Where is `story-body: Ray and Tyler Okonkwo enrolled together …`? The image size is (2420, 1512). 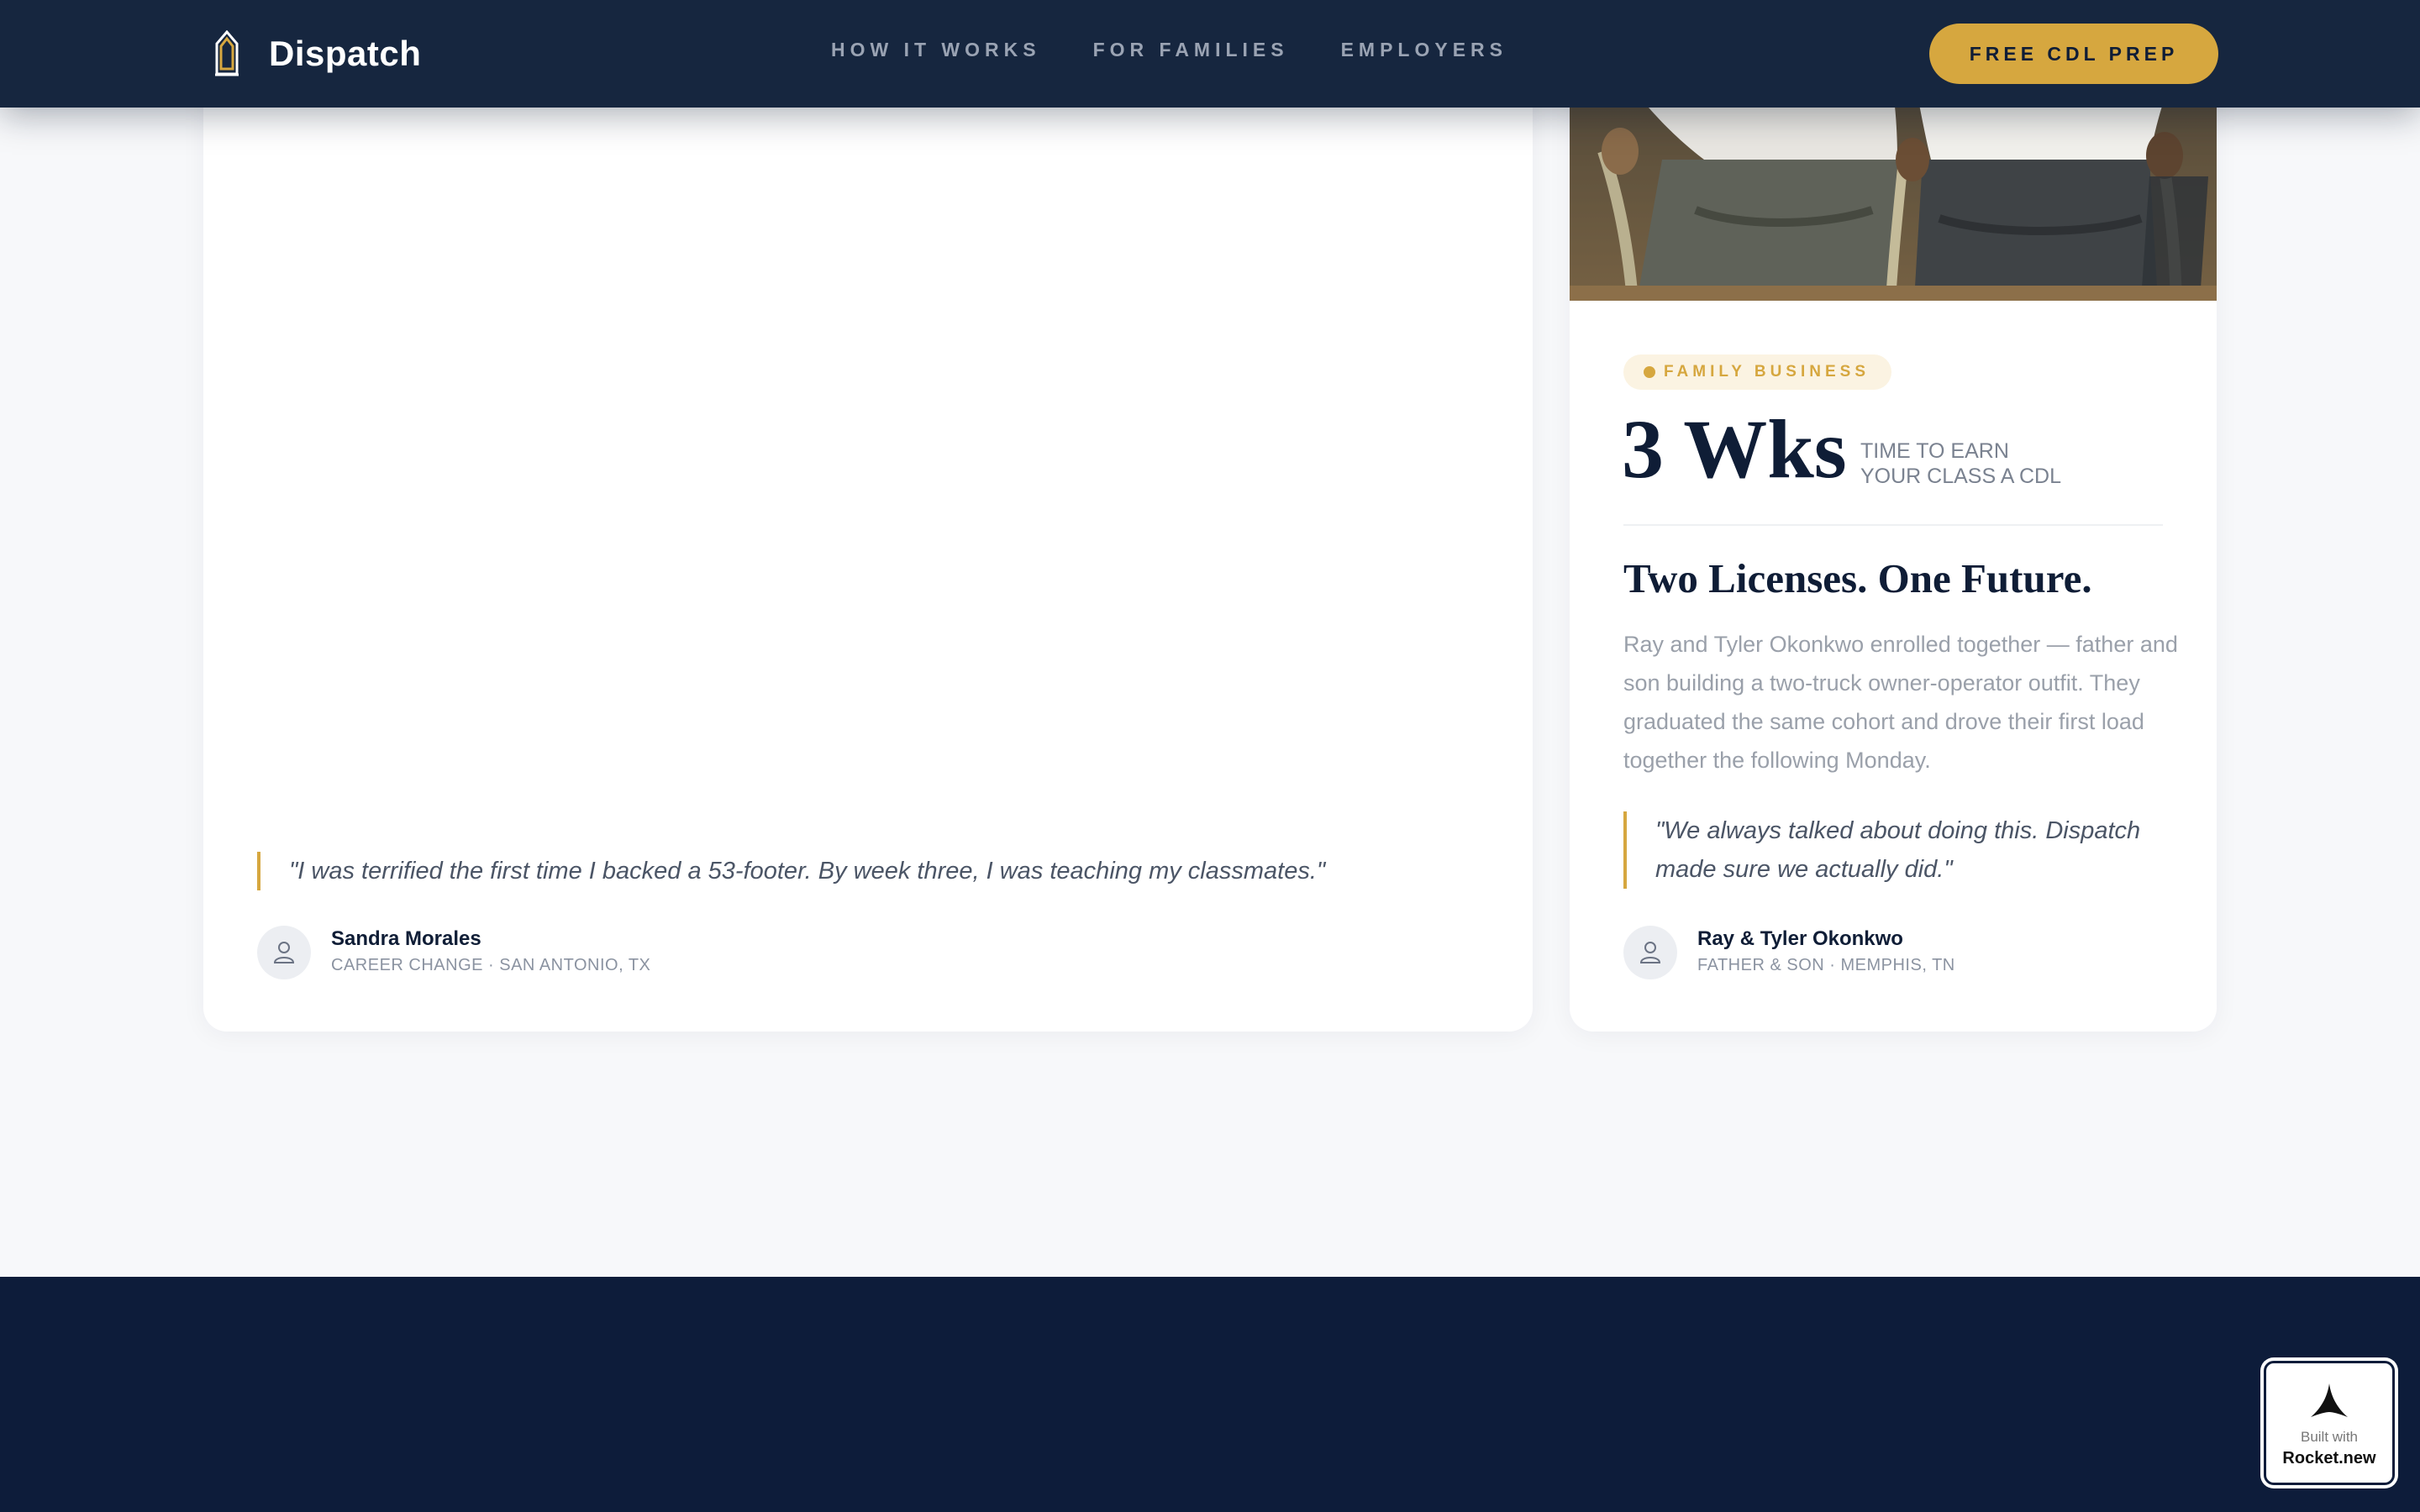 story-body: Ray and Tyler Okonkwo enrolled together … is located at coordinates (1901, 702).